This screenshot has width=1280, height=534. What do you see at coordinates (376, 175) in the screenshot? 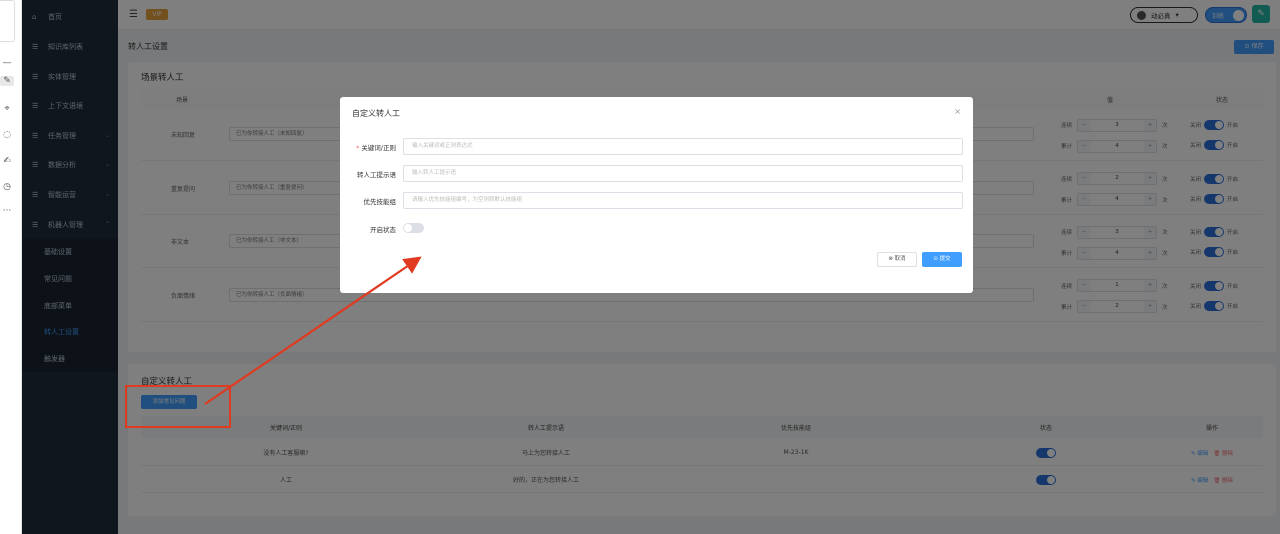
I see `prompt-label: 转人工提示语` at bounding box center [376, 175].